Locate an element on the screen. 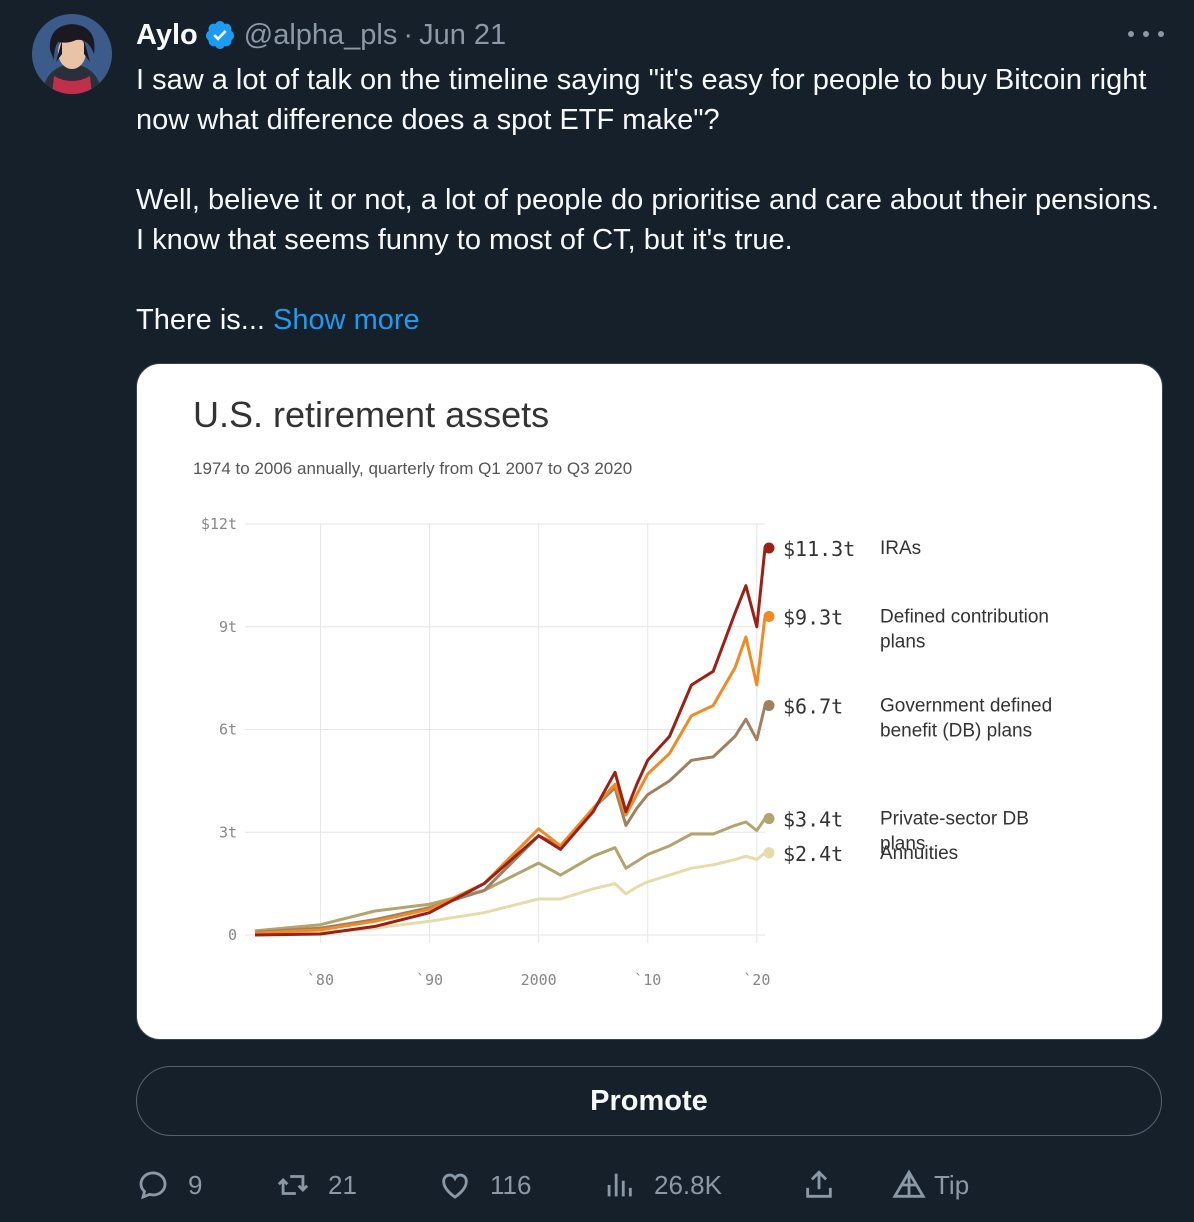 This screenshot has height=1222, width=1194. y-tick-label: 3t is located at coordinates (228, 832).